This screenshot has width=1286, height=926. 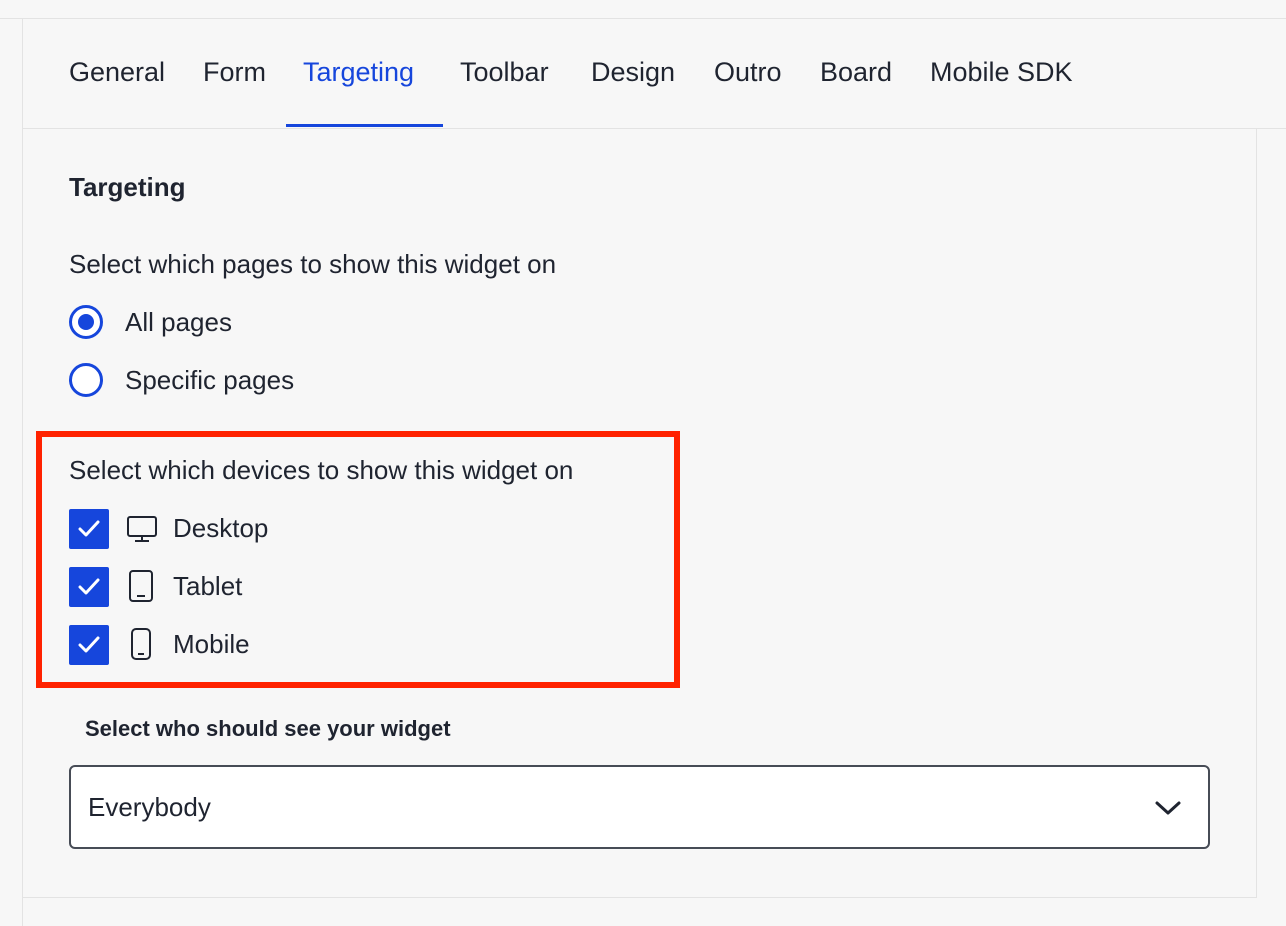 I want to click on tablet-checkbox, so click(x=89, y=587).